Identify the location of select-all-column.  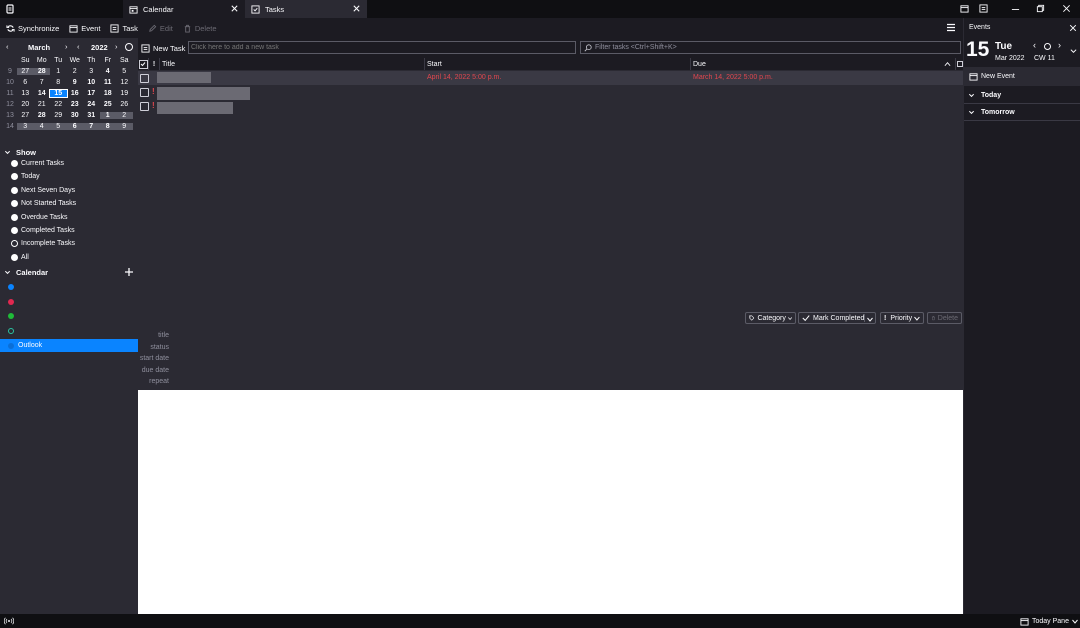
(143, 64).